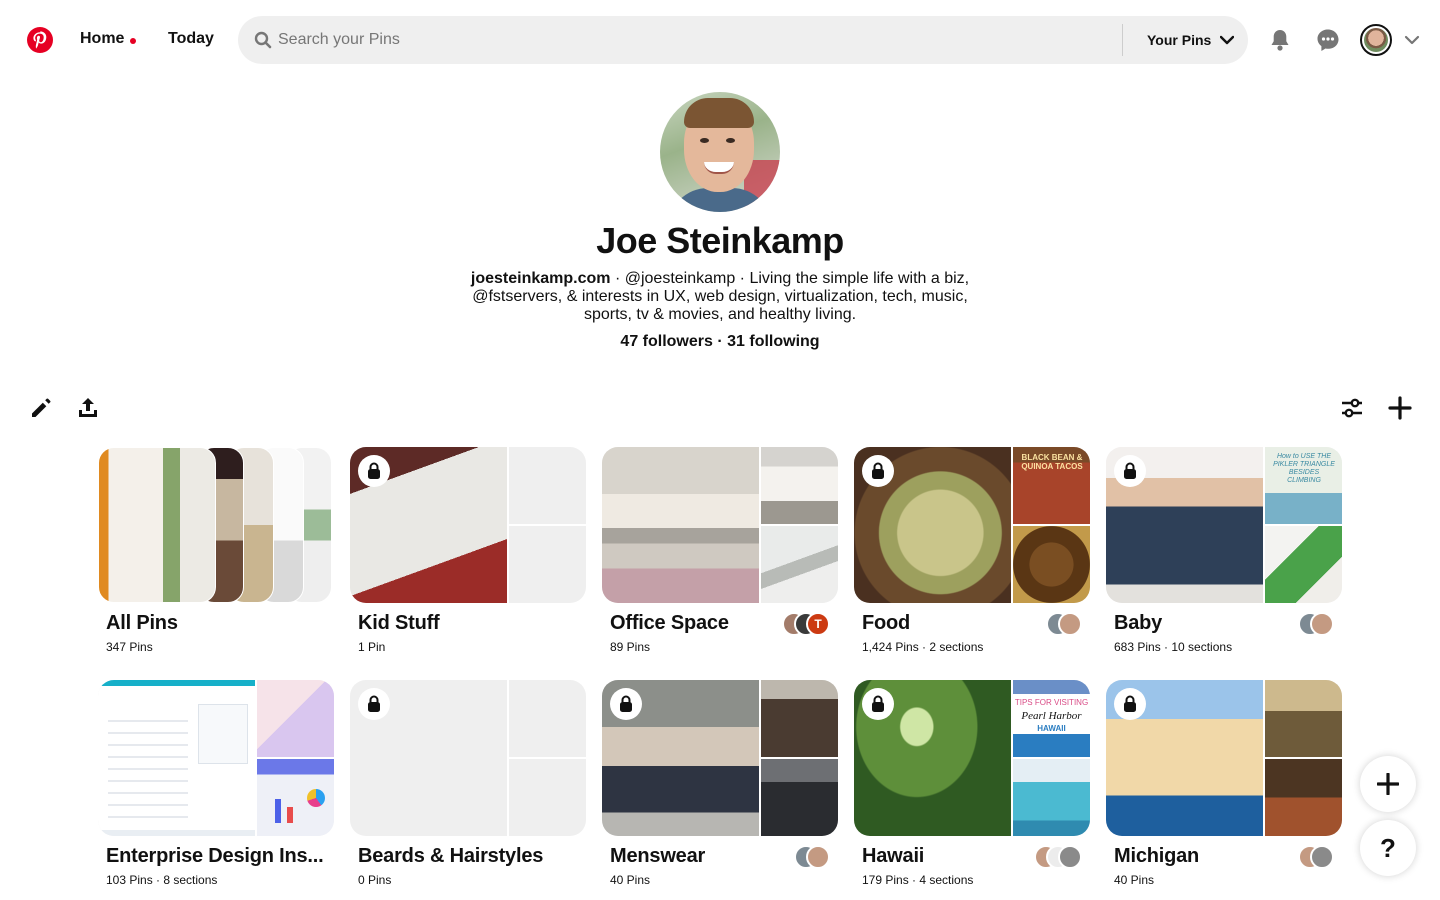 The image size is (1440, 900). Describe the element at coordinates (630, 647) in the screenshot. I see `board-meta: 89 Pins` at that location.